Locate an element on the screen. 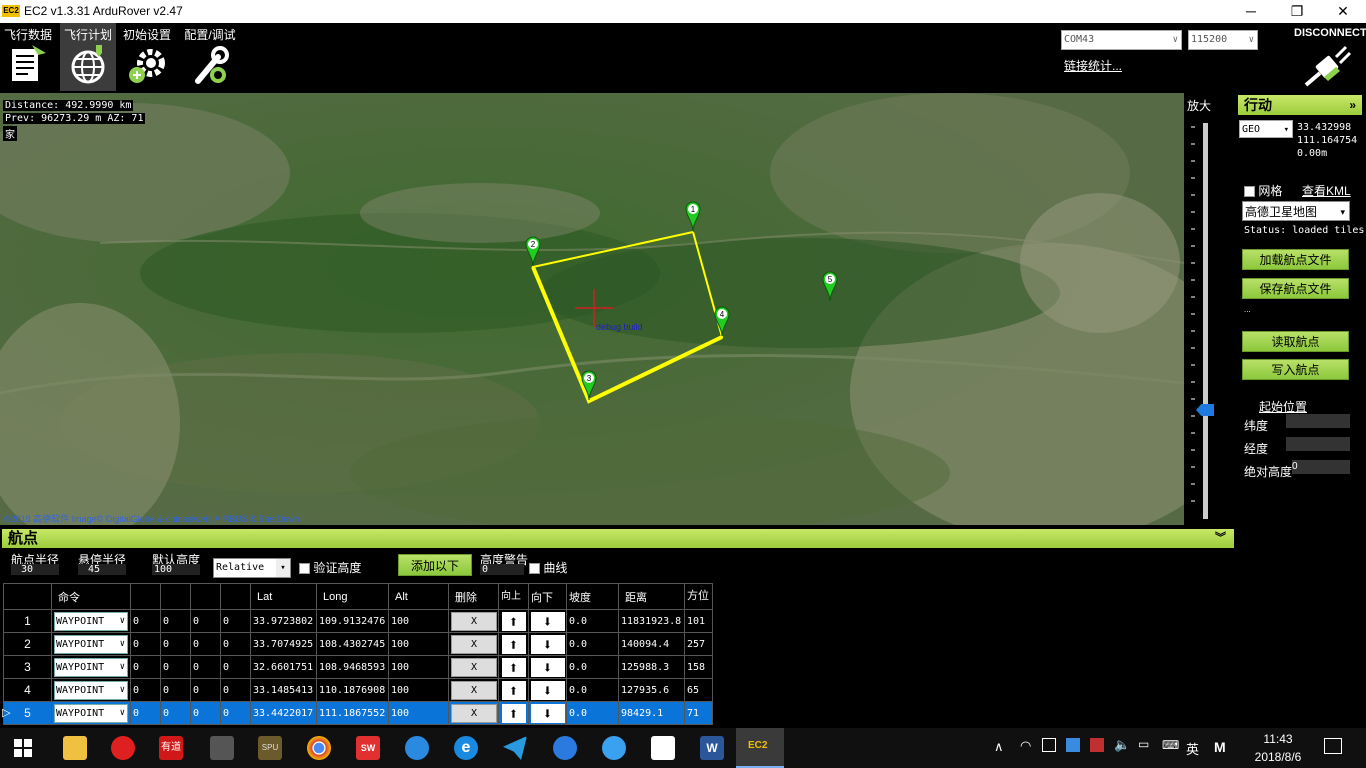 Image resolution: width=1366 pixels, height=768 pixels. view-kml-link: 查看KML is located at coordinates (1326, 190).